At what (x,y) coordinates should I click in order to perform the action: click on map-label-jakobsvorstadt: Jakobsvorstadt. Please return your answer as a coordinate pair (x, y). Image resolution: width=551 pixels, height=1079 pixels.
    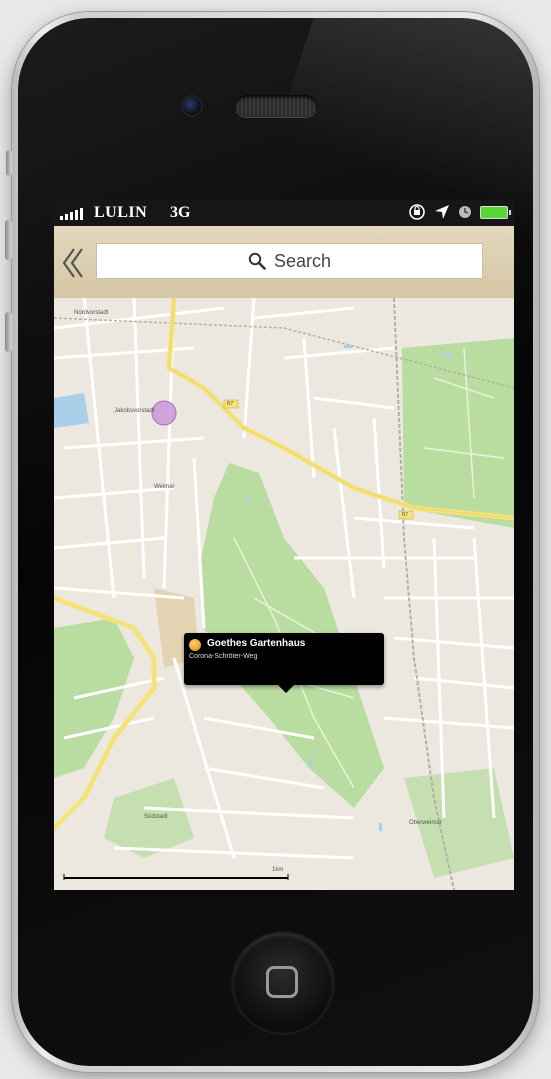
    Looking at the image, I should click on (134, 411).